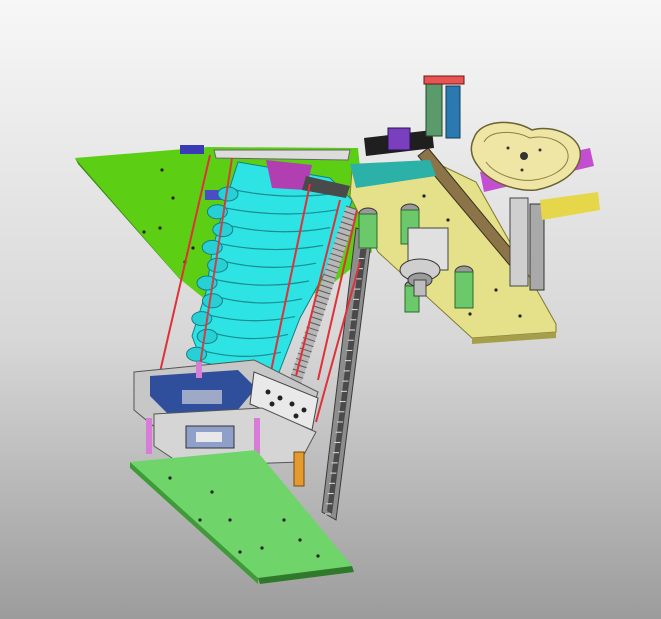  Describe the element at coordinates (226, 413) in the screenshot. I see `clamp-assembly` at that location.